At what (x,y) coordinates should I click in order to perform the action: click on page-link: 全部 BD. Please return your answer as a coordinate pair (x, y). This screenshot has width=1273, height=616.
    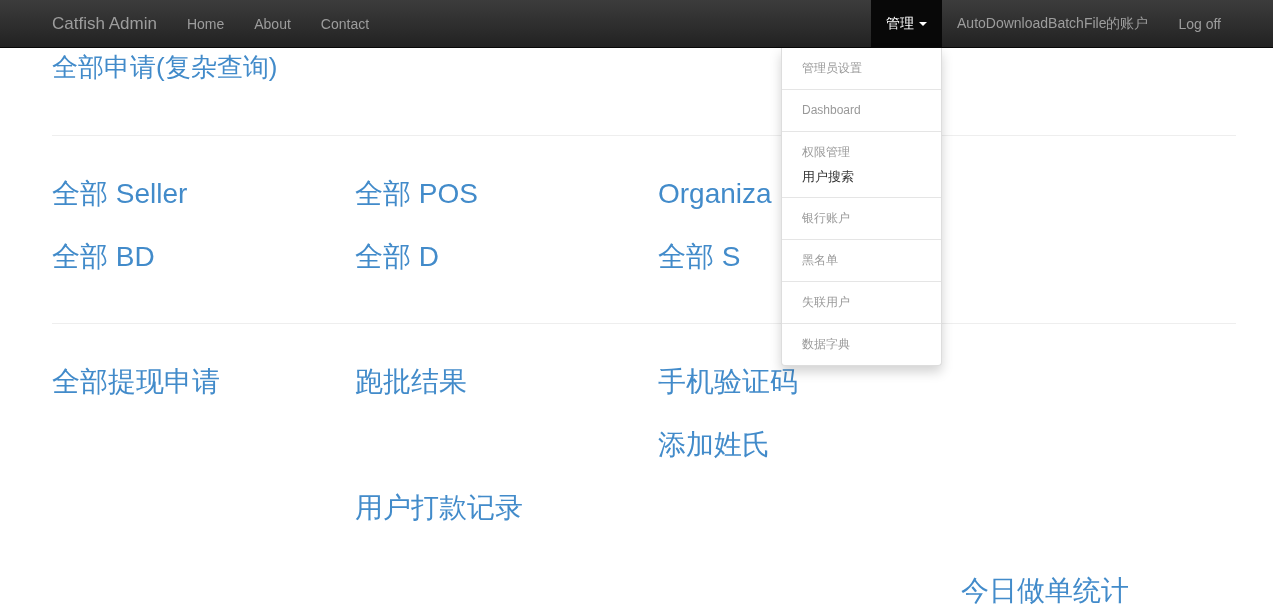
    Looking at the image, I should click on (103, 256).